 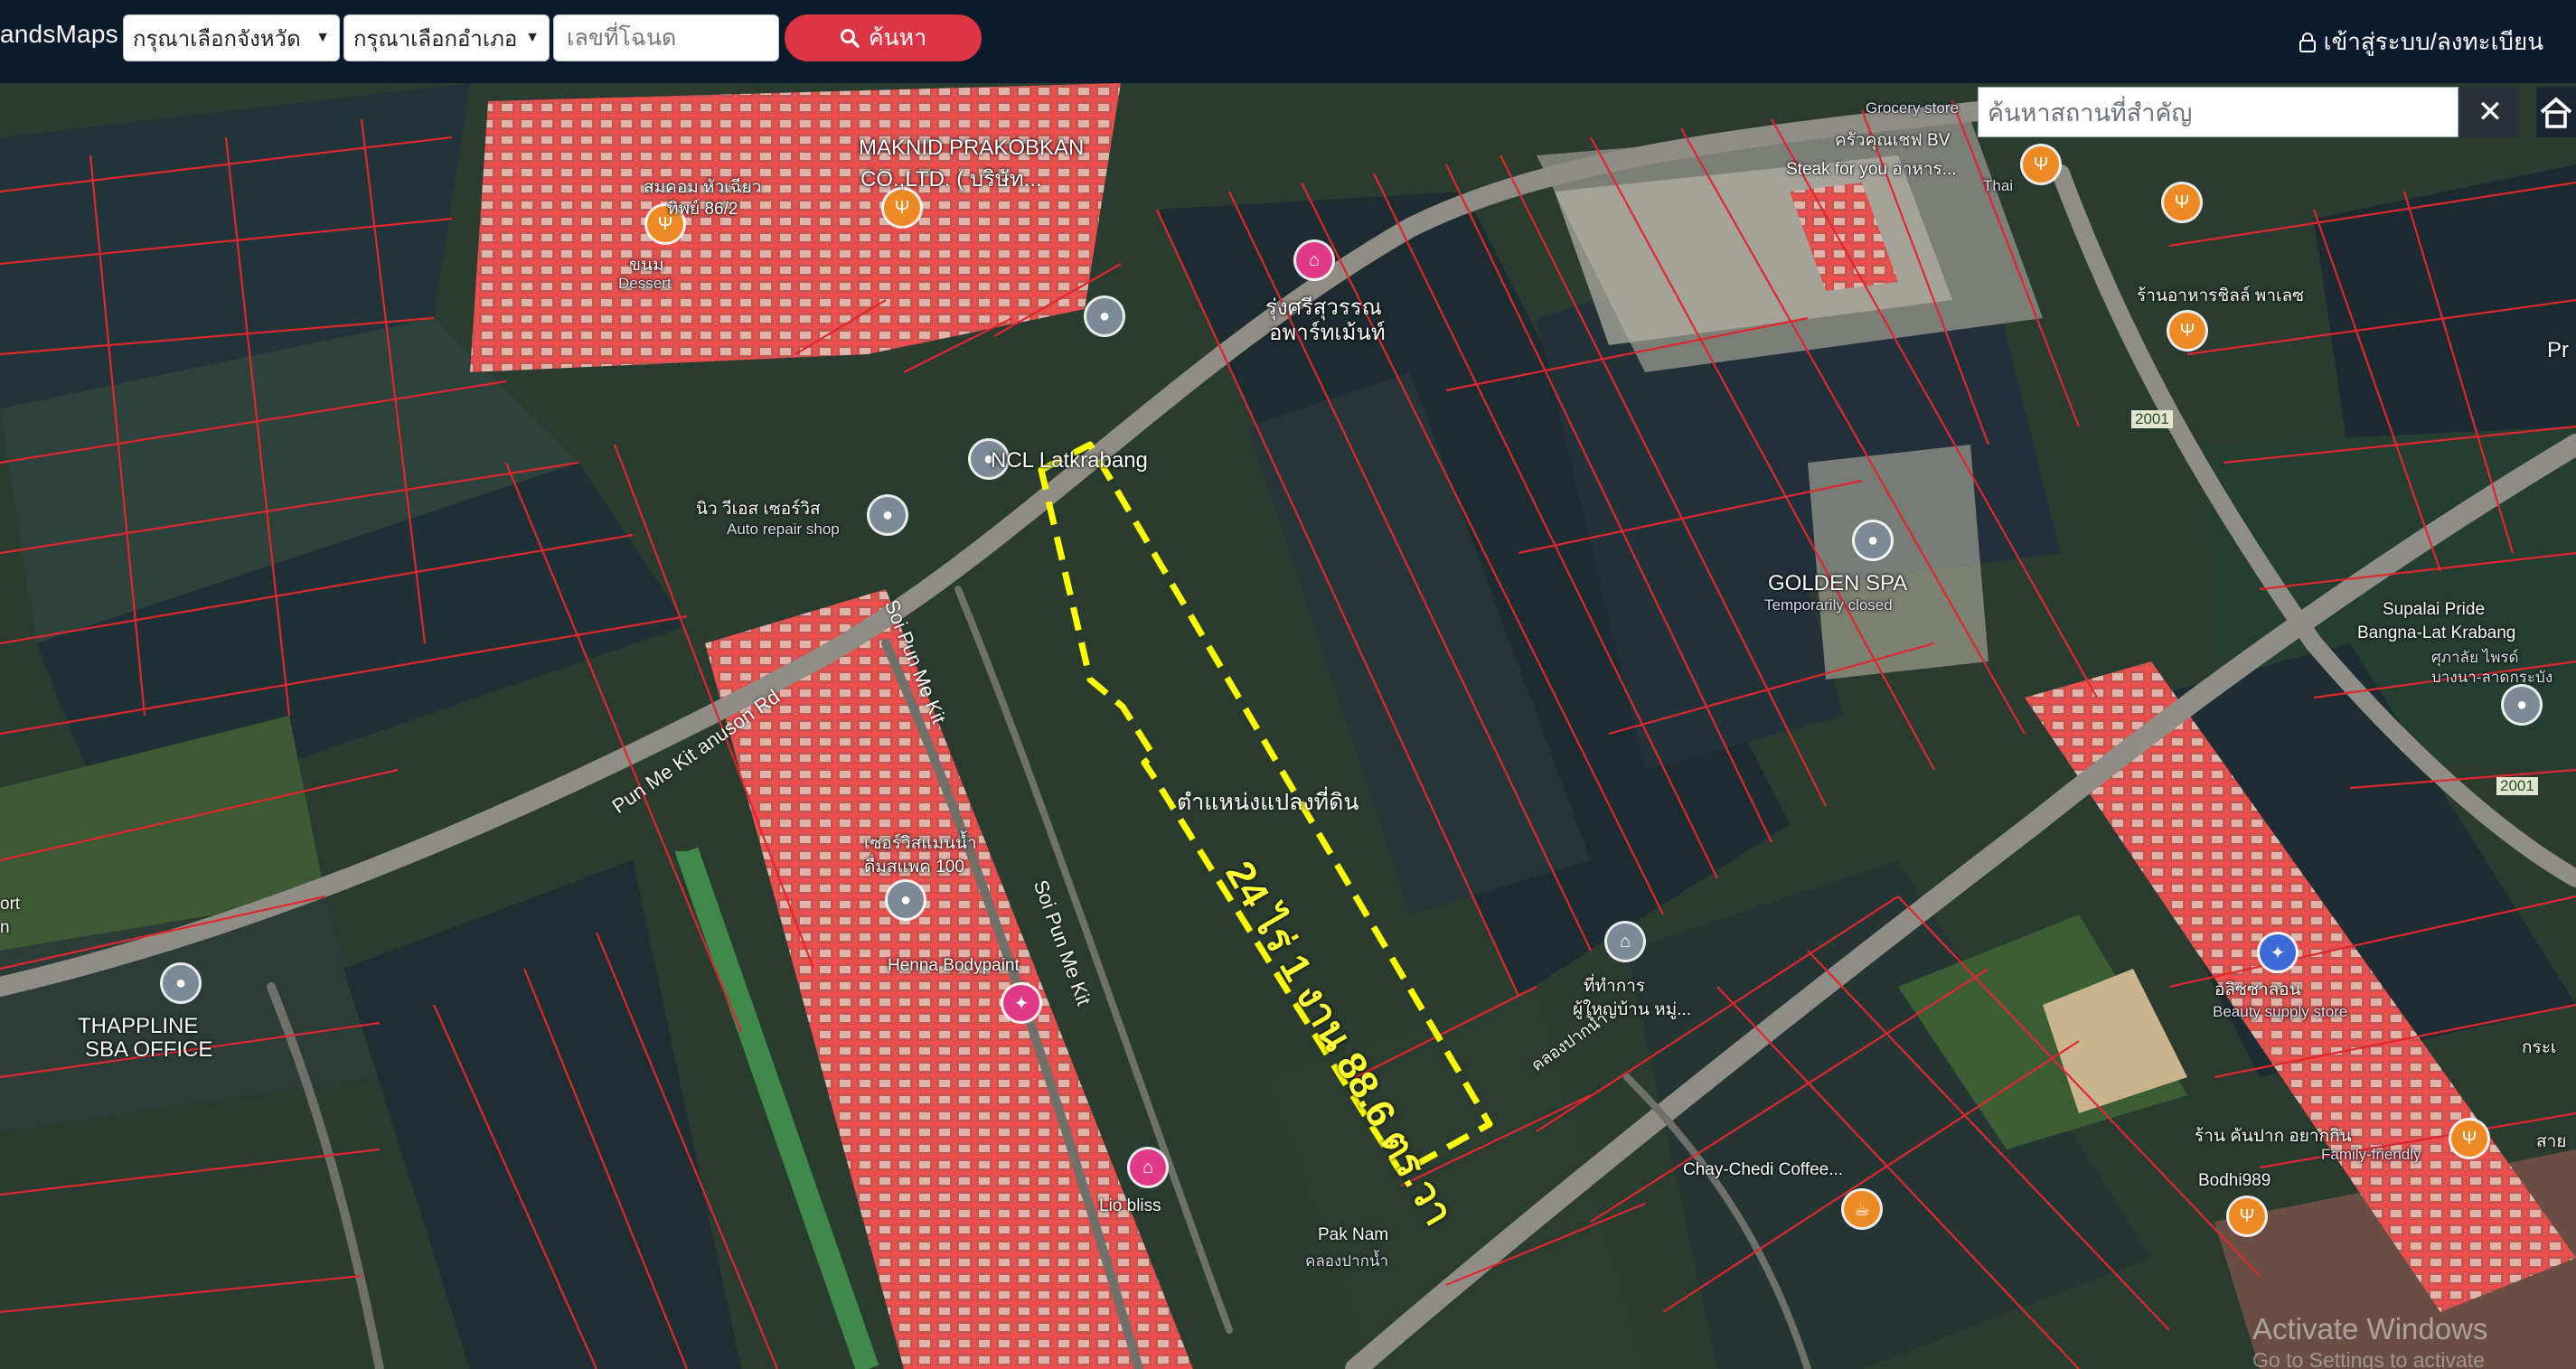 What do you see at coordinates (1912, 108) in the screenshot?
I see `place-label-grocery: Grocery store` at bounding box center [1912, 108].